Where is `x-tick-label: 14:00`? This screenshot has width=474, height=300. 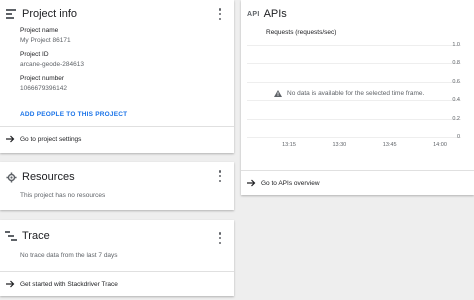
x-tick-label: 14:00 is located at coordinates (440, 145).